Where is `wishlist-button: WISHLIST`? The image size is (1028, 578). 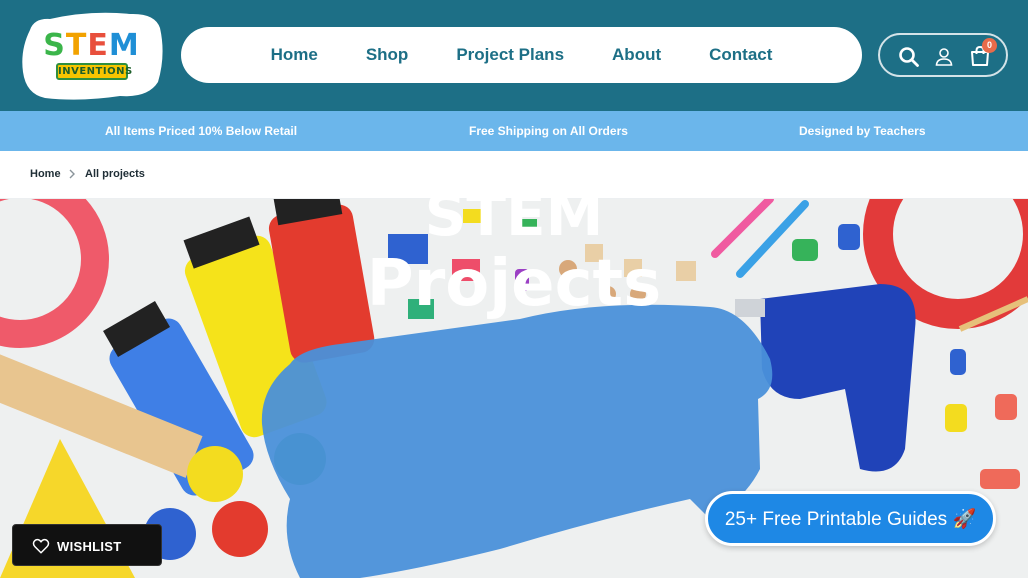
wishlist-button: WISHLIST is located at coordinates (87, 545).